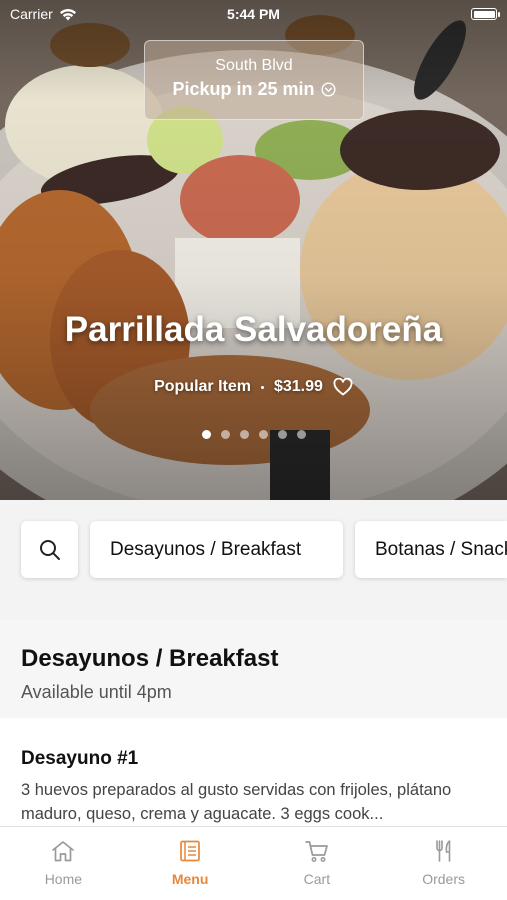 The height and width of the screenshot is (900, 507). Describe the element at coordinates (262, 387) in the screenshot. I see `separator-dot` at that location.